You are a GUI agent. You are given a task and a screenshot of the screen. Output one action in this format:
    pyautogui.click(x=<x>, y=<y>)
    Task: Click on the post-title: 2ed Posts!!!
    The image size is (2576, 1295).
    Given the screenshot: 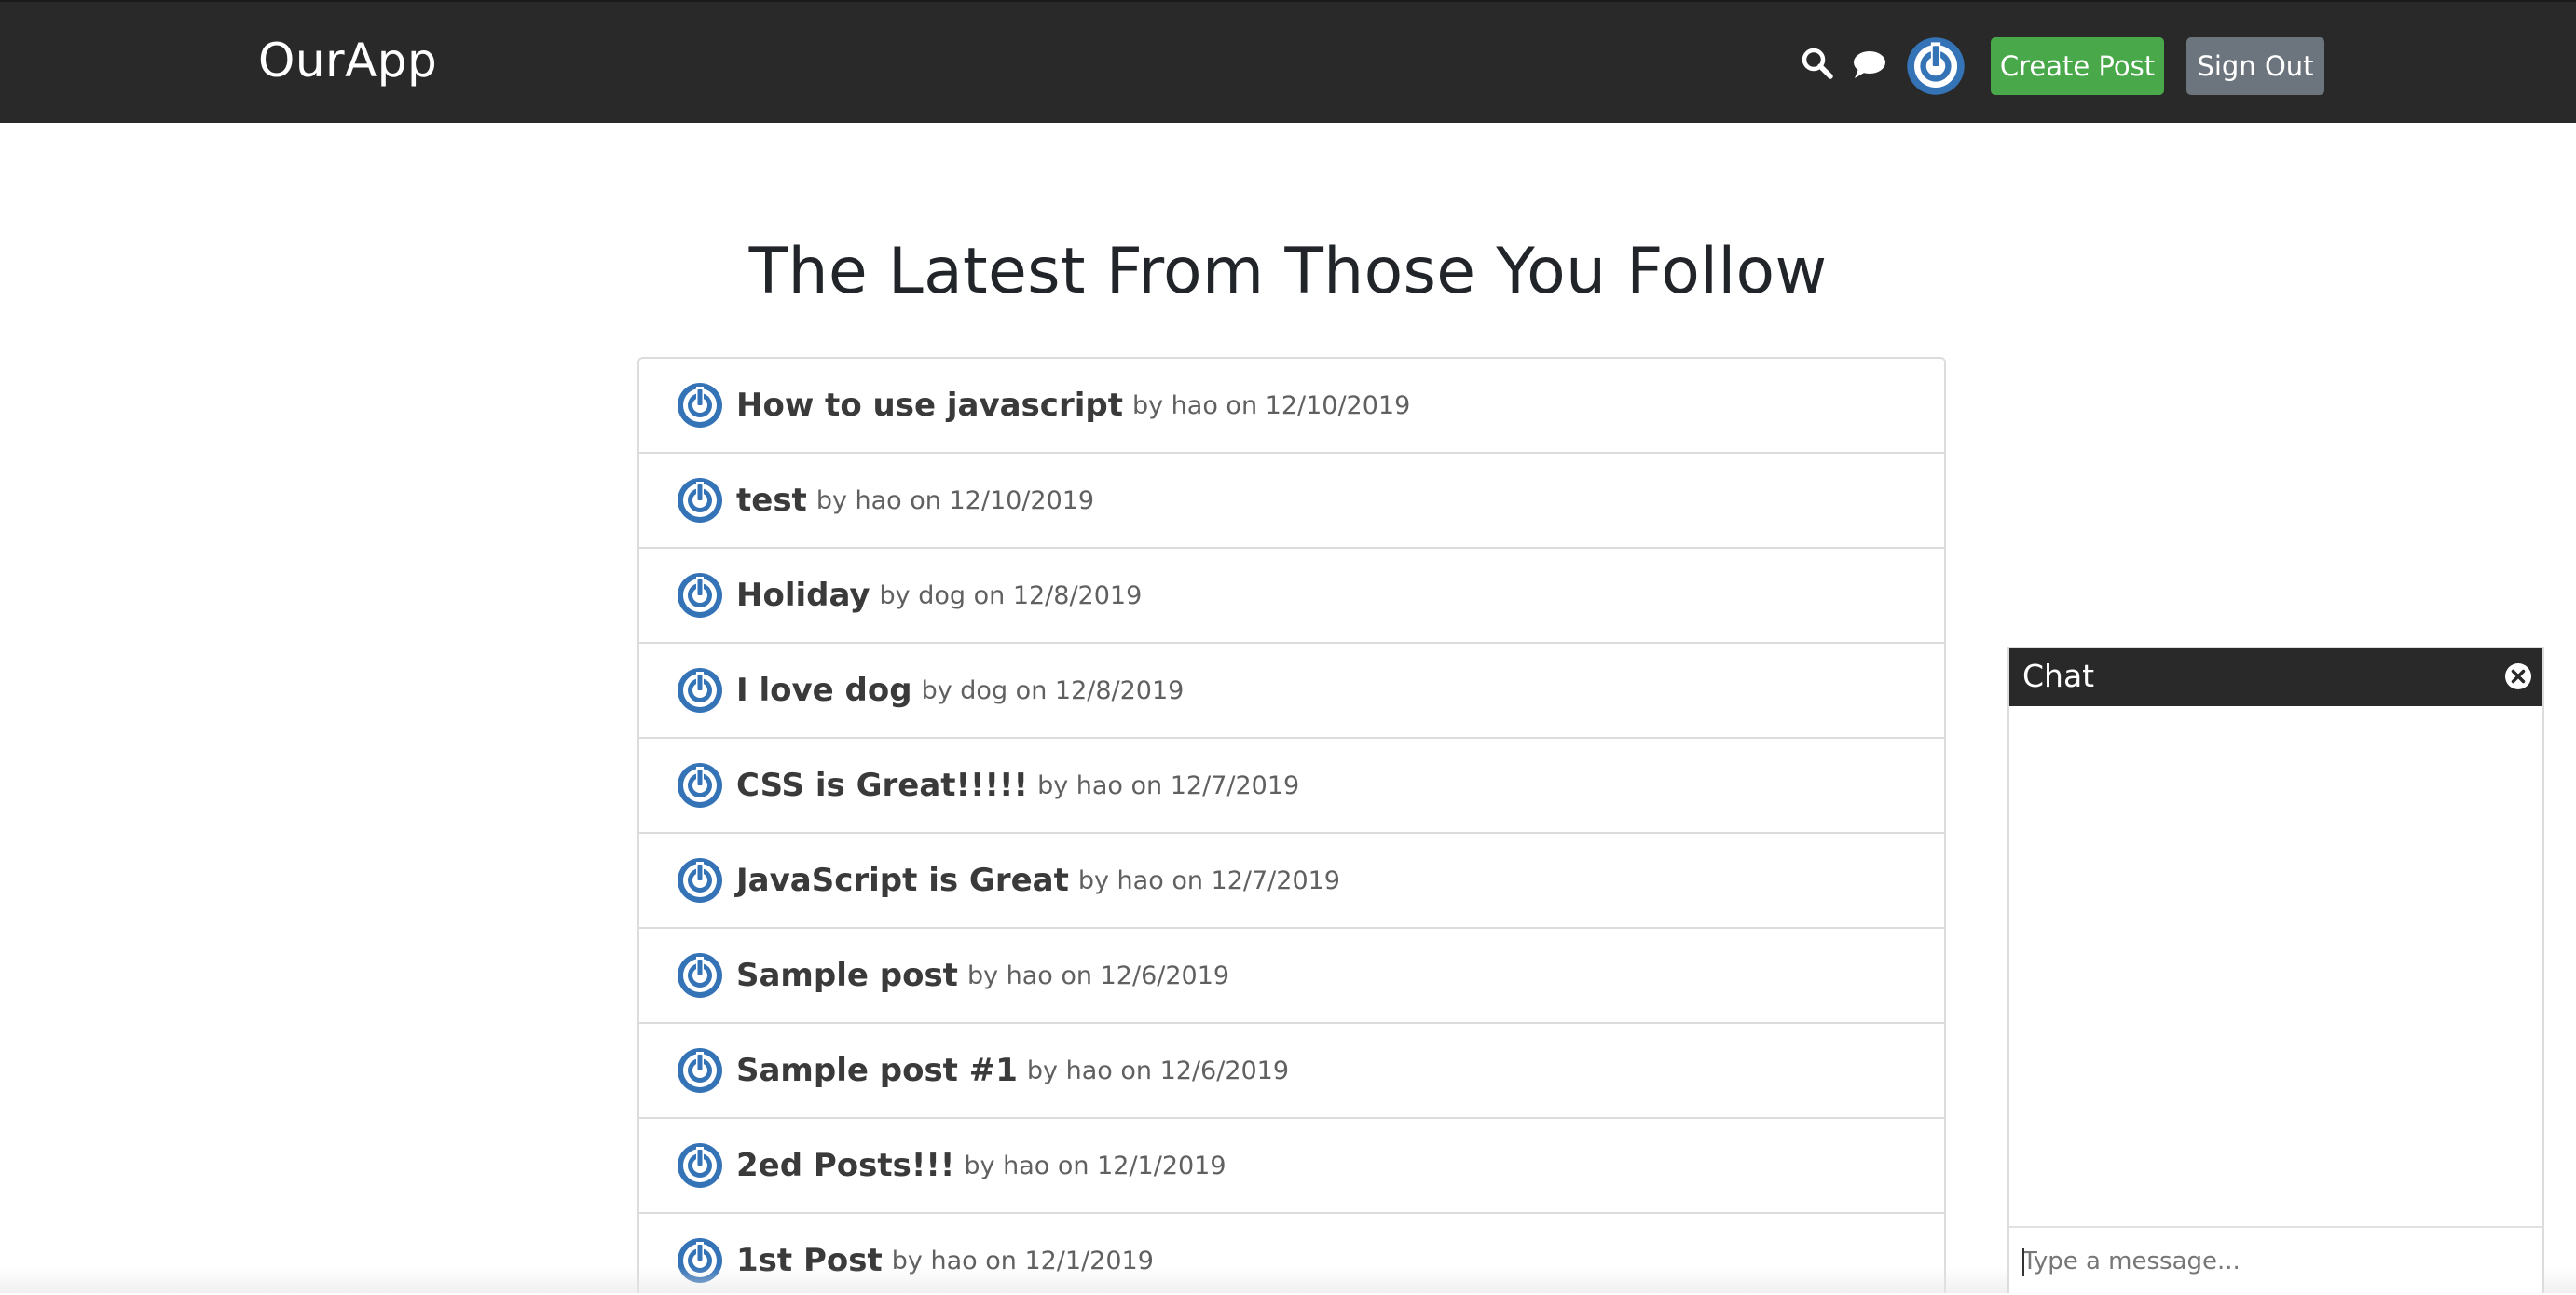 What is the action you would take?
    pyautogui.click(x=845, y=1165)
    